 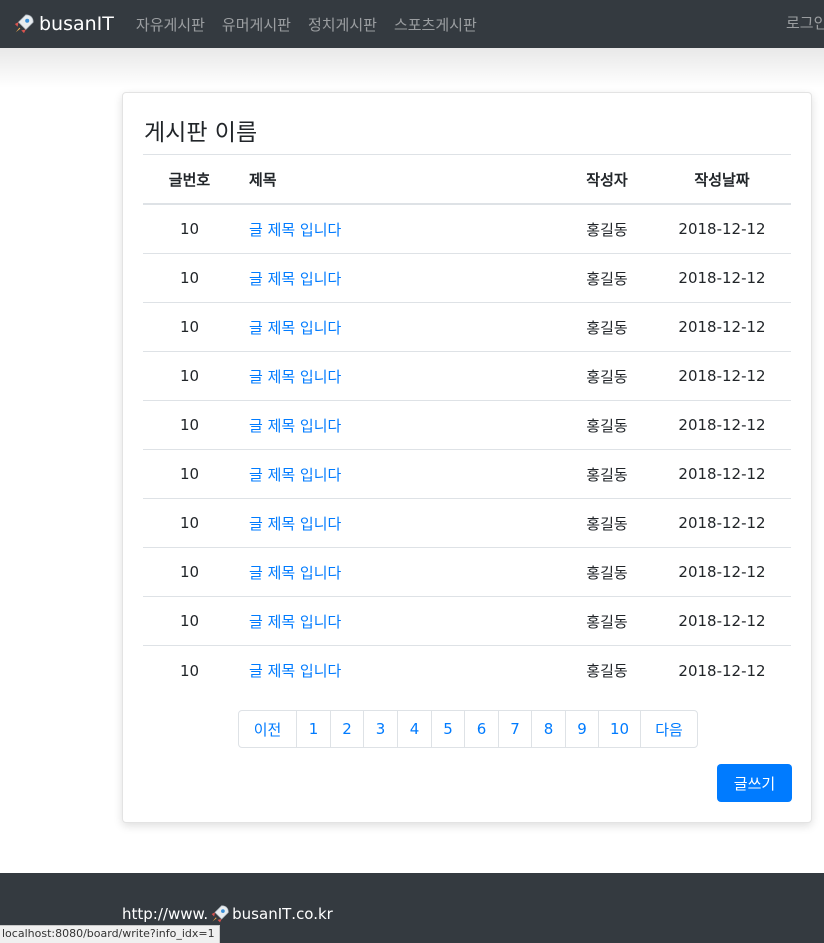 I want to click on brand-link: busanIT, so click(x=63, y=24).